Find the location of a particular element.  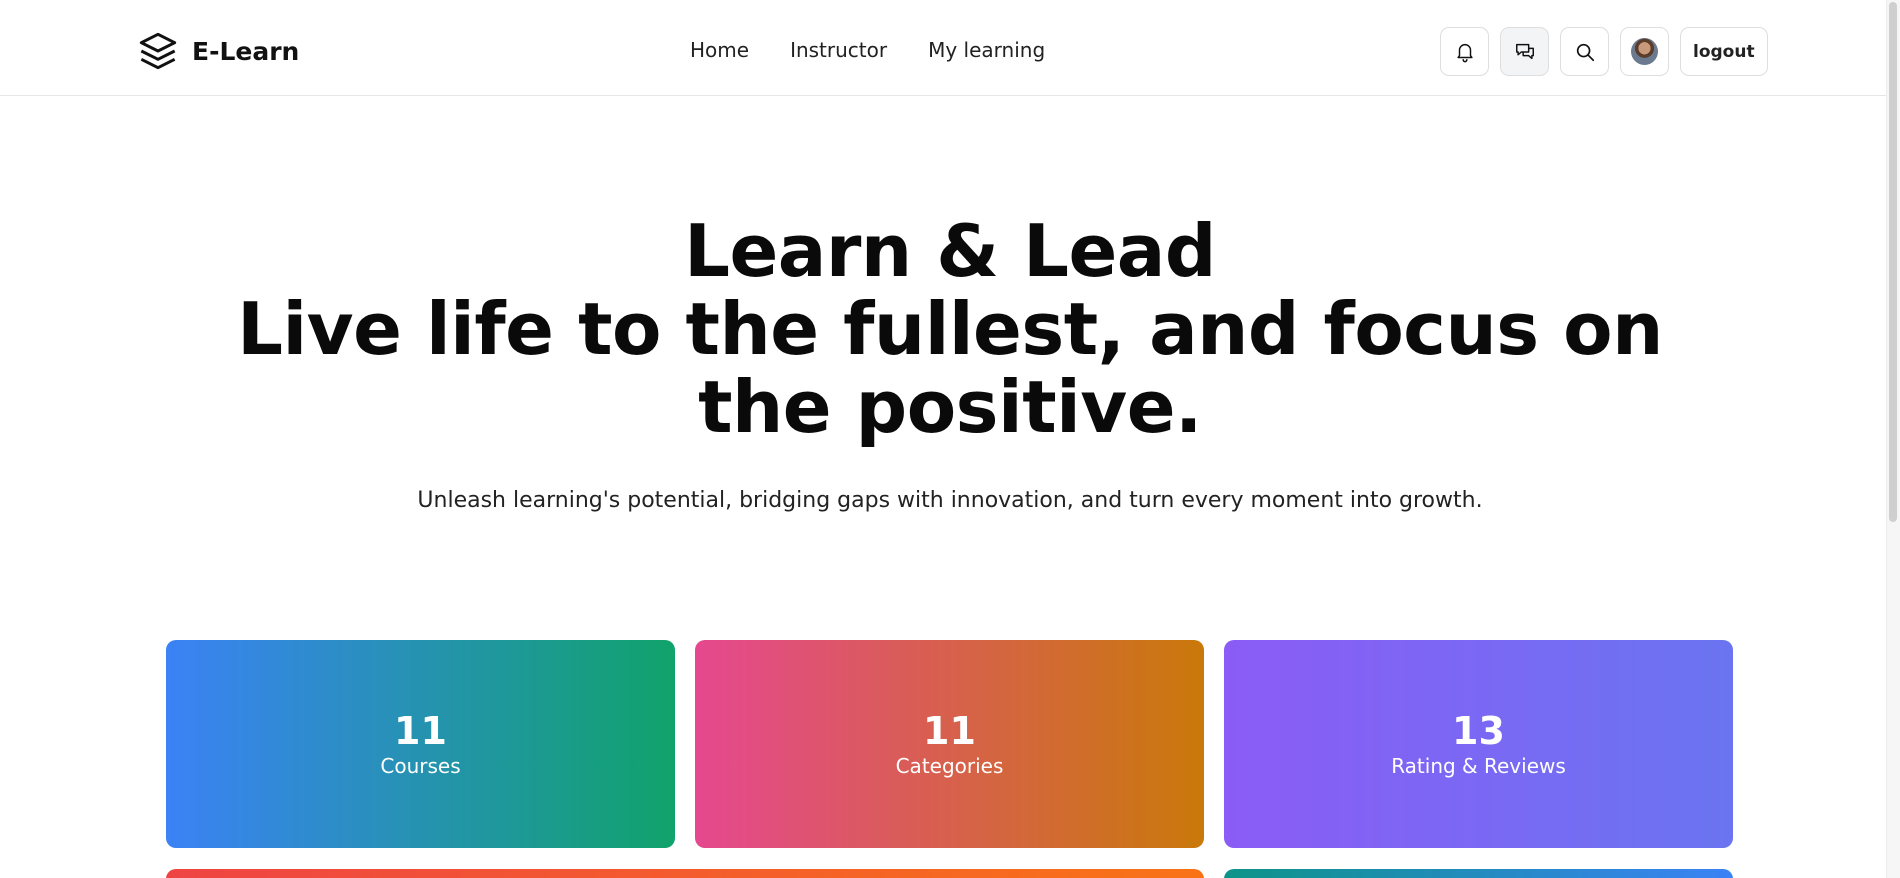

messages-button is located at coordinates (1524, 51).